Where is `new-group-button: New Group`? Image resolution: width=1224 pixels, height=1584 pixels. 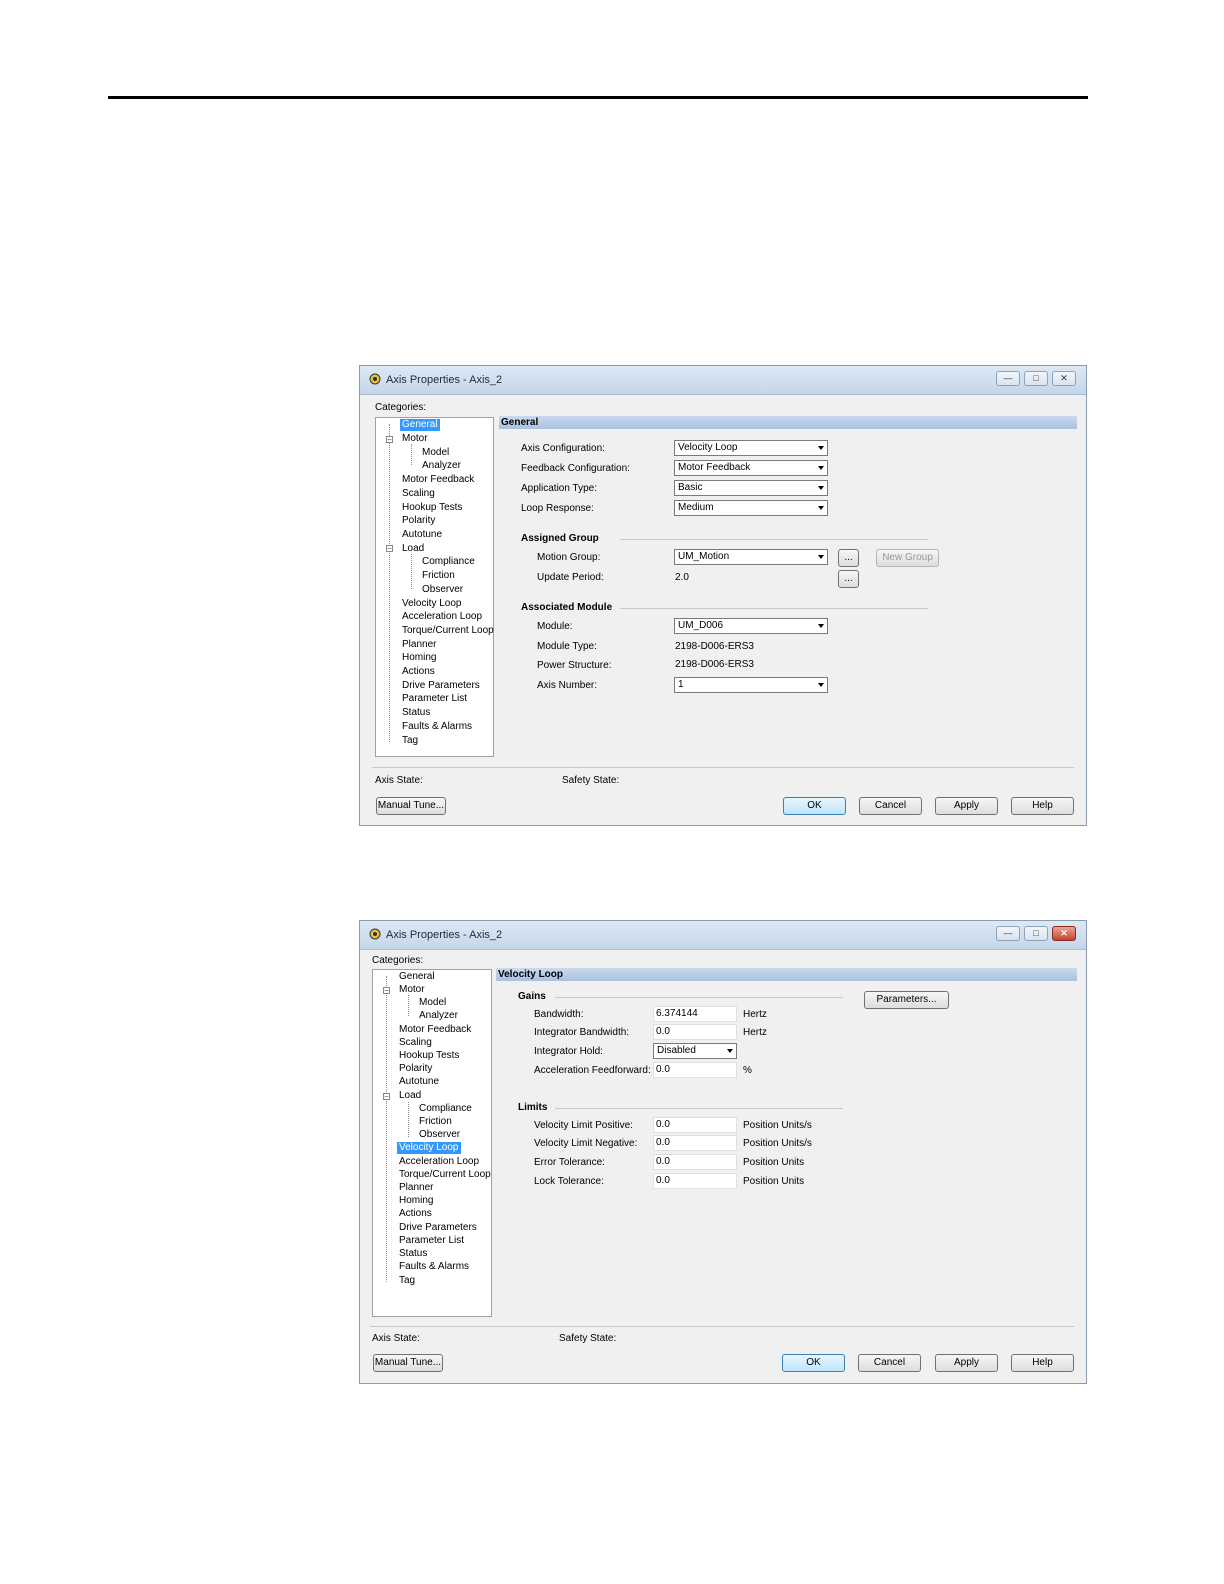 new-group-button: New Group is located at coordinates (907, 558).